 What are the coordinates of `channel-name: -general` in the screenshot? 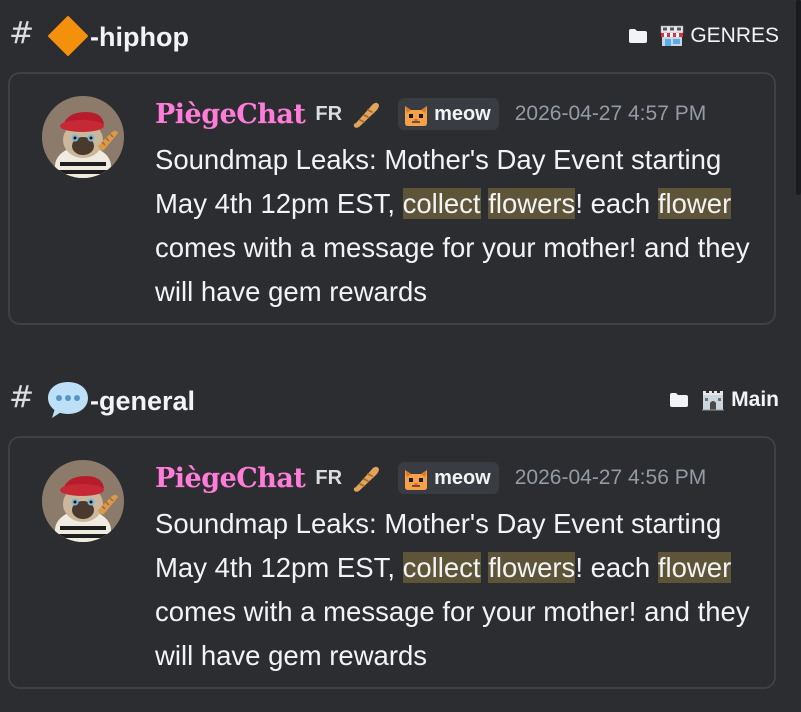 It's located at (143, 401).